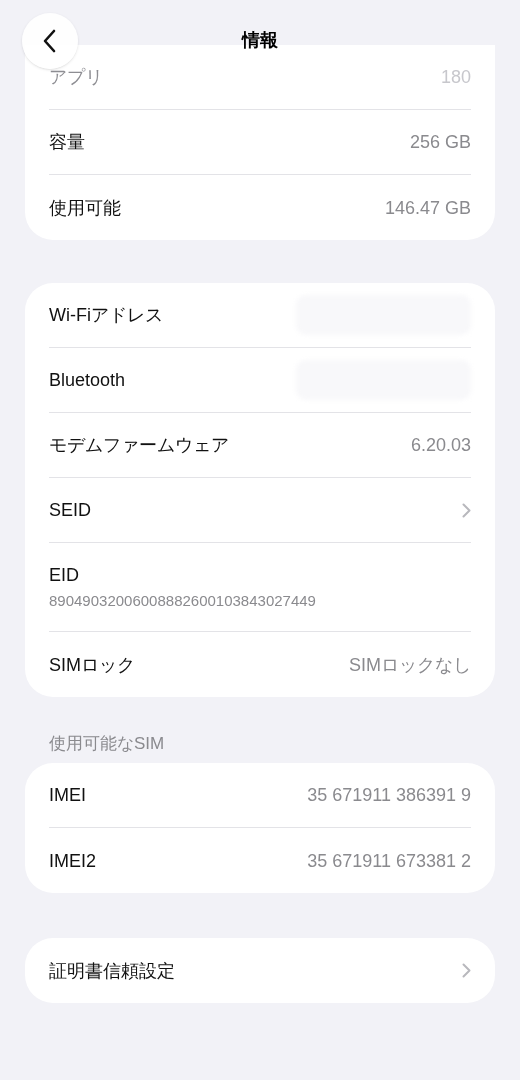 Image resolution: width=520 pixels, height=1080 pixels. Describe the element at coordinates (389, 861) in the screenshot. I see `row-value: 35 671911 673381 2` at that location.